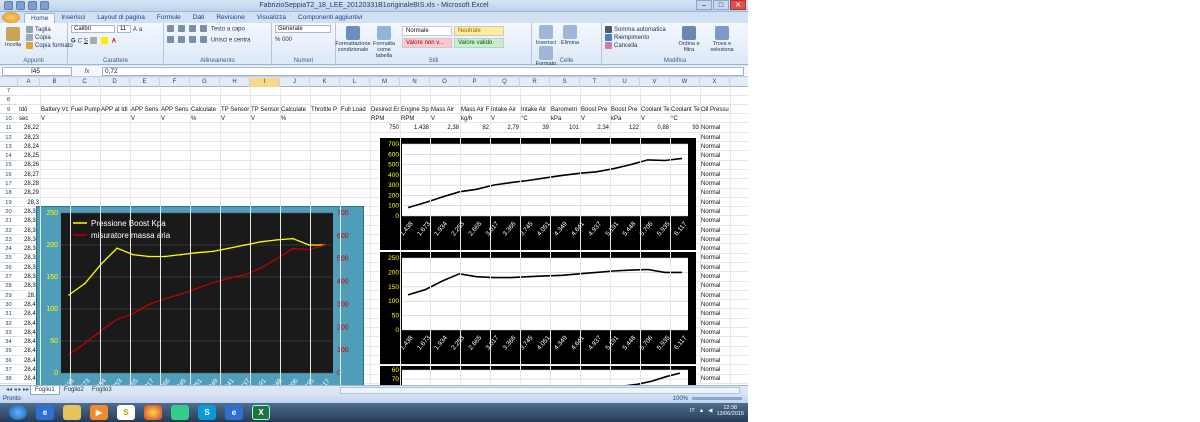  Describe the element at coordinates (565, 119) in the screenshot. I see `cell-s: kPa` at that location.